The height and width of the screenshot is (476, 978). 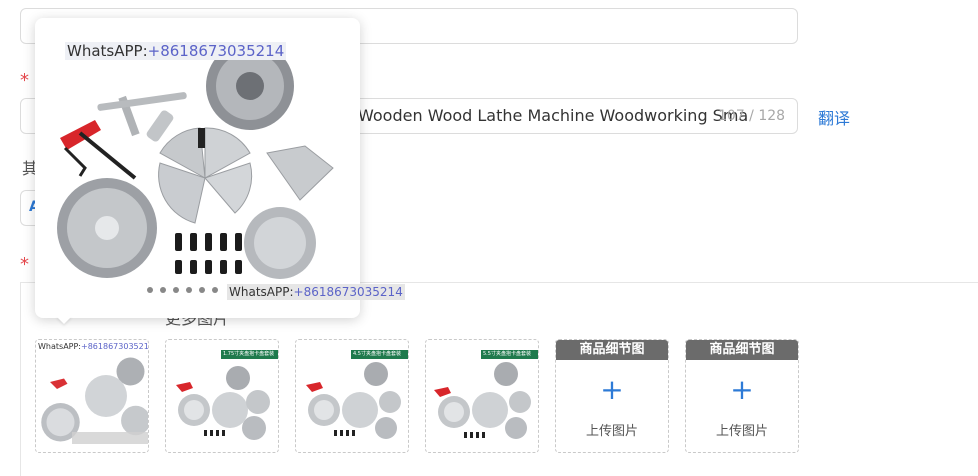 What do you see at coordinates (377, 354) in the screenshot?
I see `thumbnail-badge: 4.5寸夹盘抱卡盘套装` at bounding box center [377, 354].